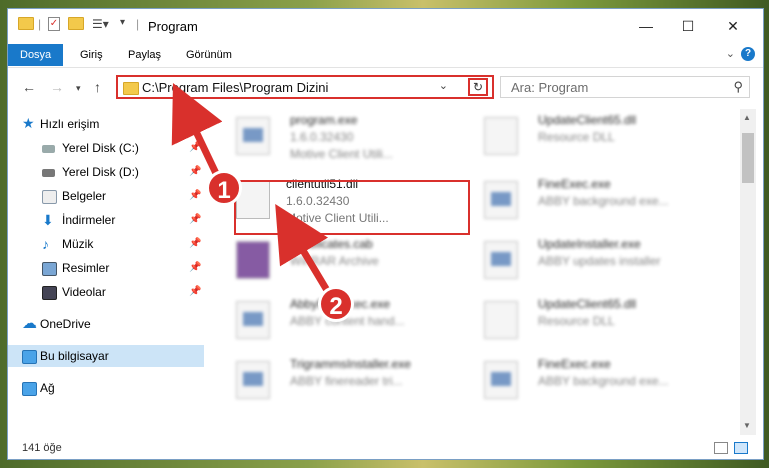  What do you see at coordinates (224, 188) in the screenshot?
I see `step-badge-1: 1` at bounding box center [224, 188].